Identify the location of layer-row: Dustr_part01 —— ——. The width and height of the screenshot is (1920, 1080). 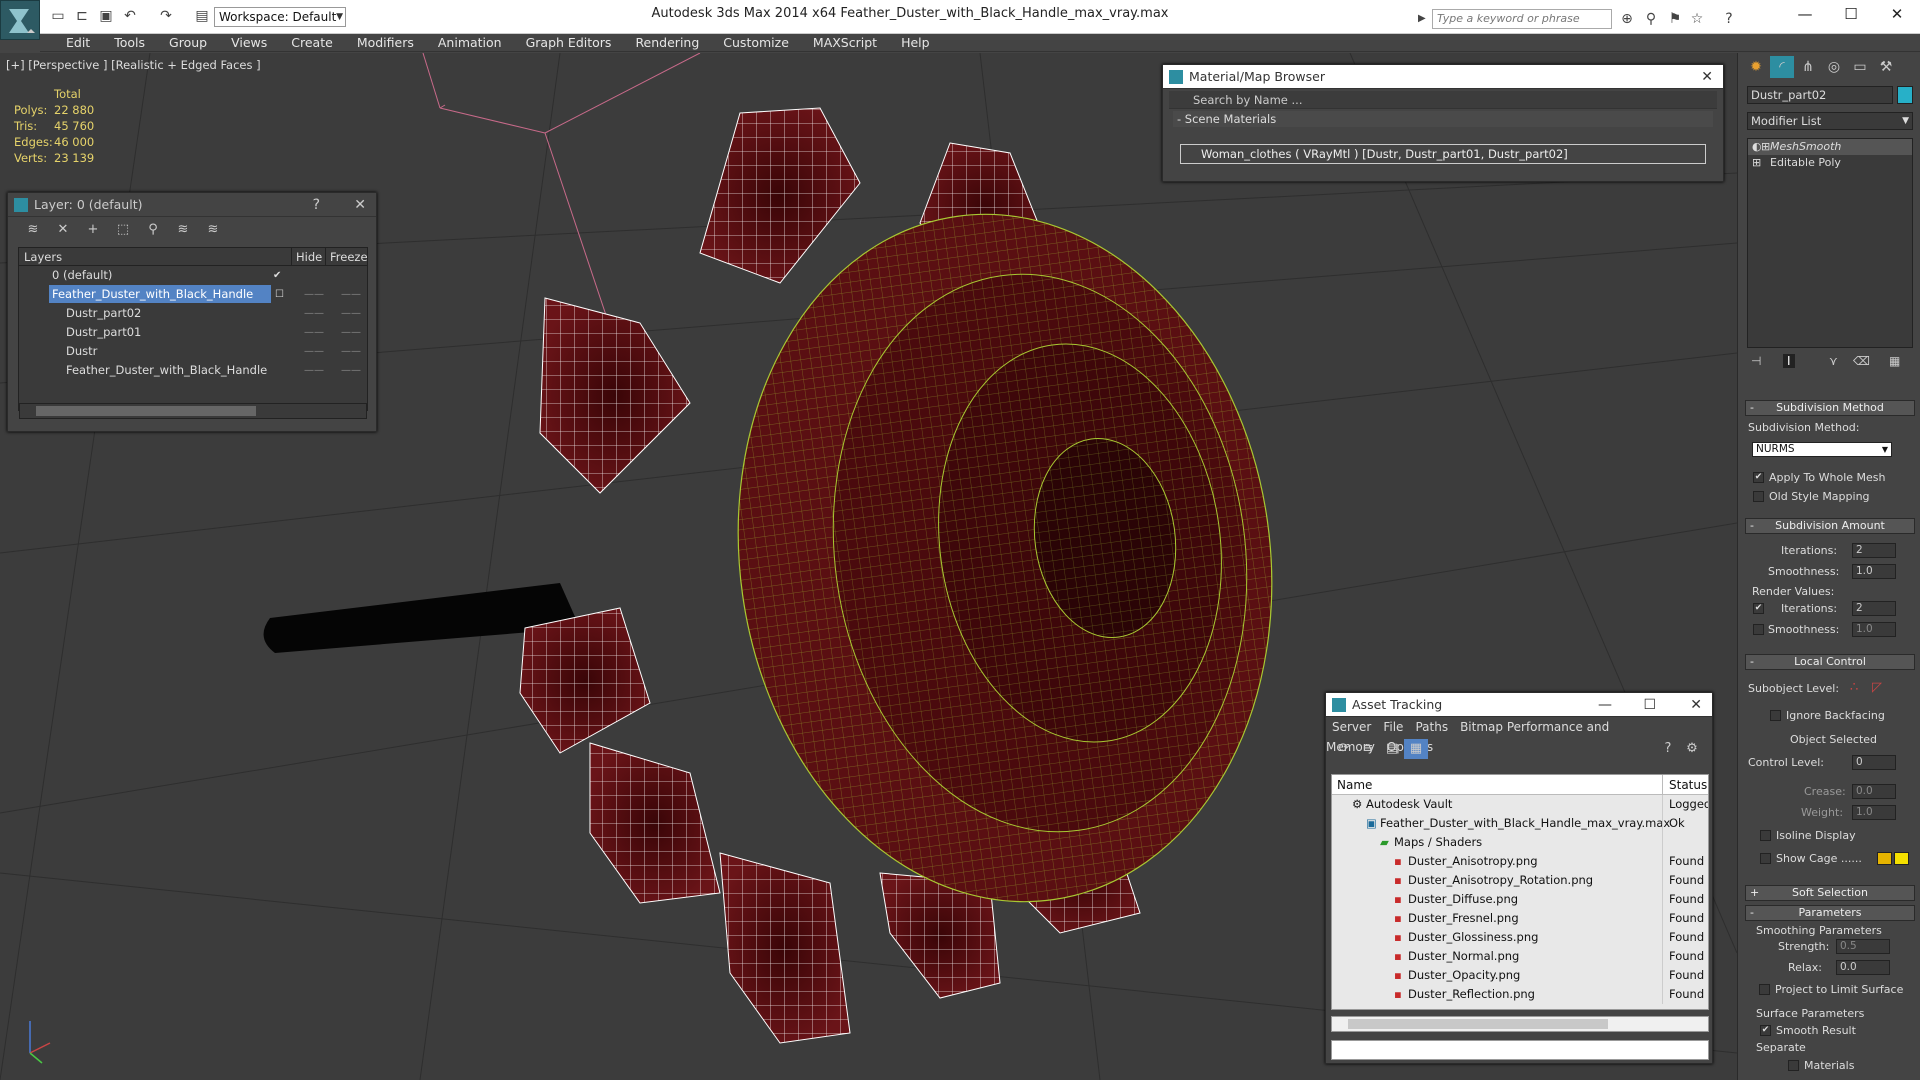
(193, 332).